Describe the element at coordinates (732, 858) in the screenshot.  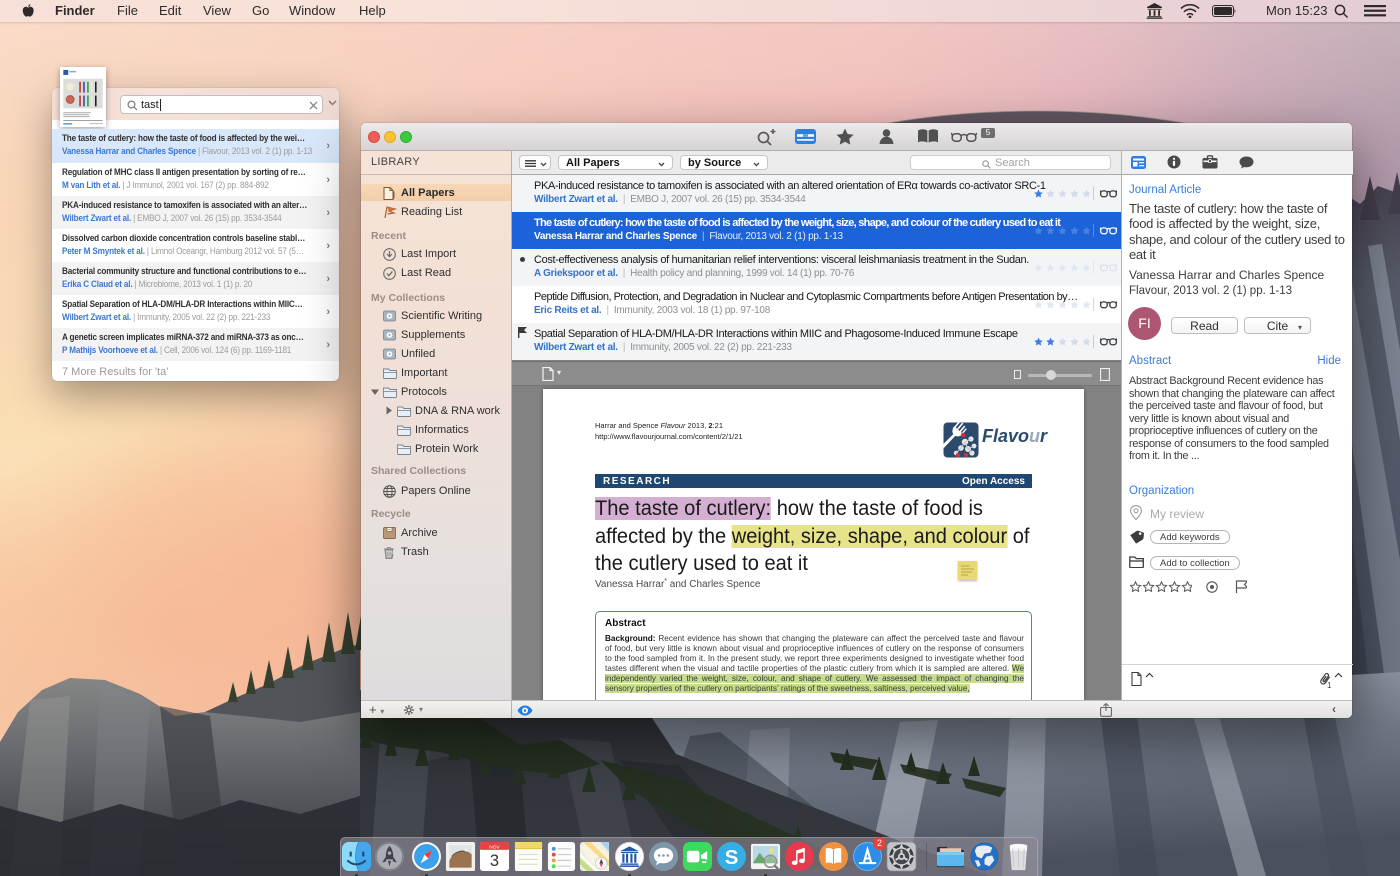
I see `svg-text: S` at that location.